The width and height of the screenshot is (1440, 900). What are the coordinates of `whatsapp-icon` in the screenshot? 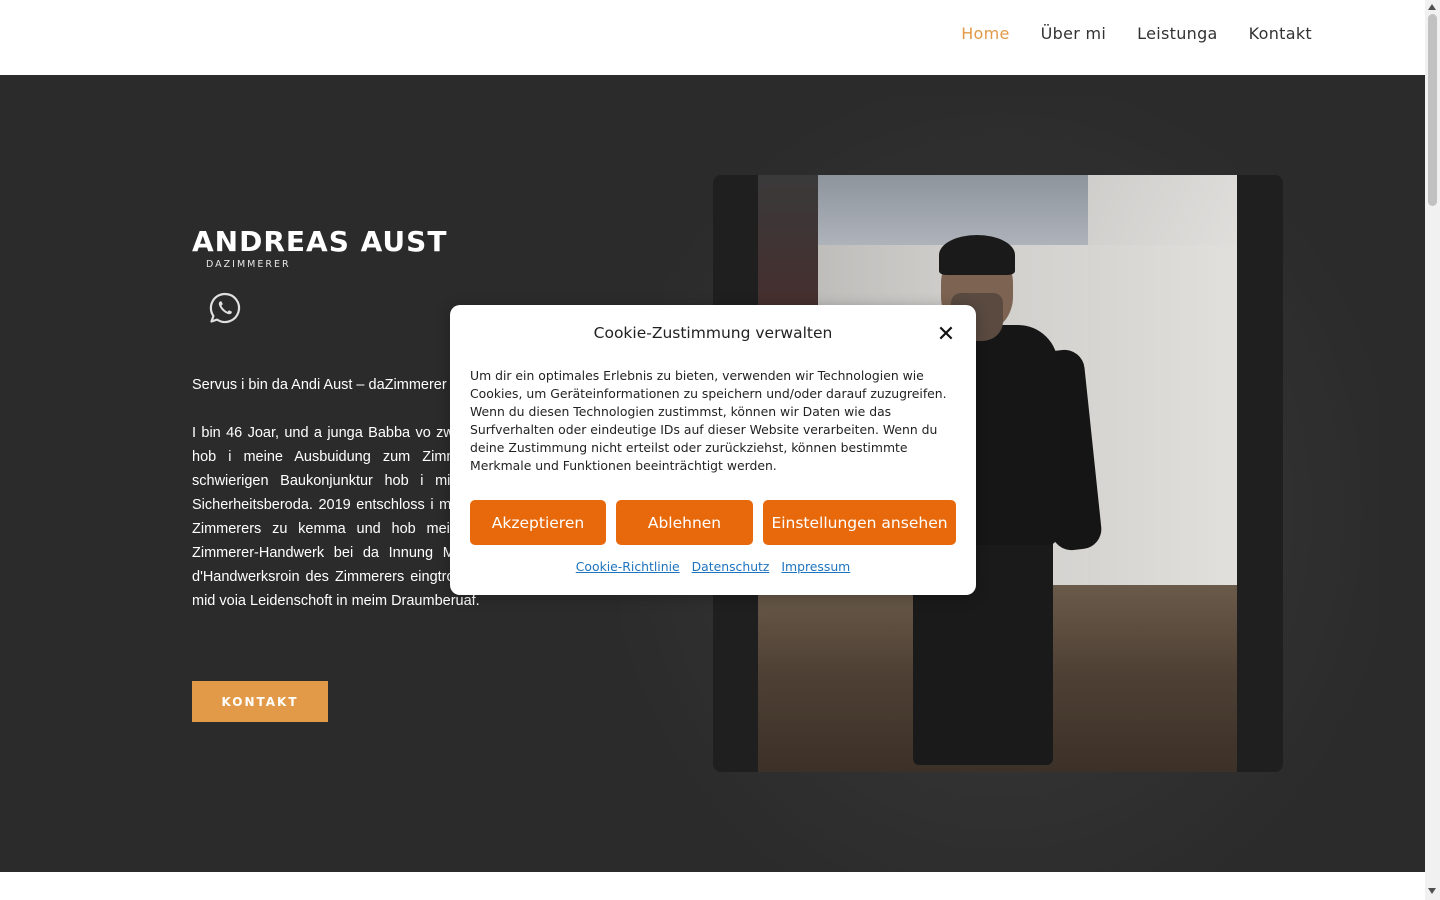 It's located at (225, 308).